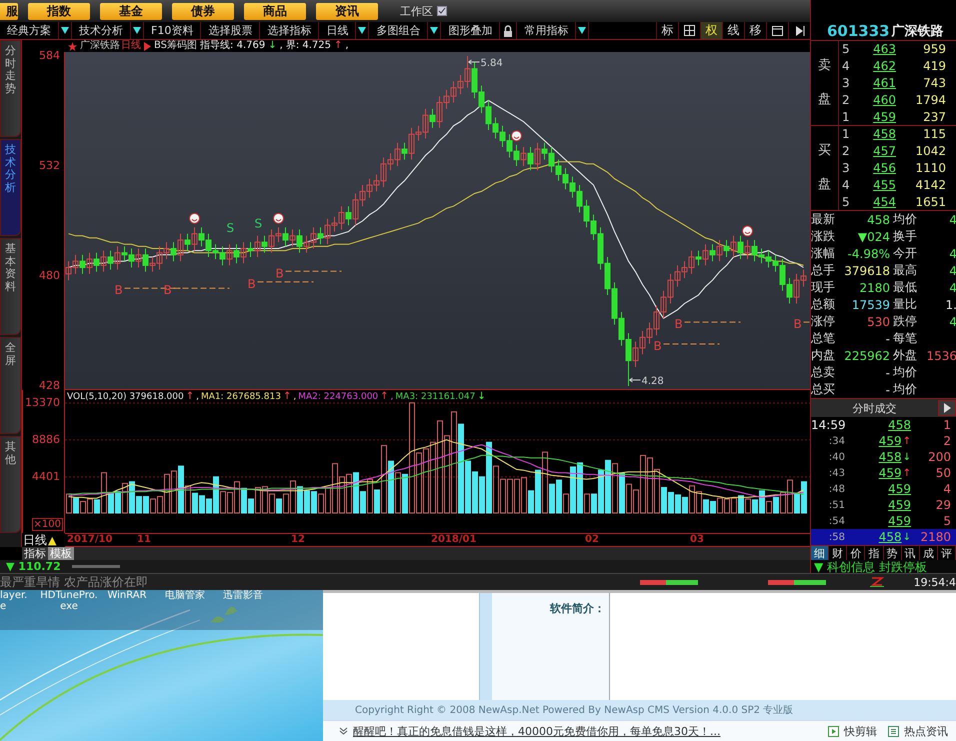 Image resolution: width=956 pixels, height=741 pixels. I want to click on info-tab: 细, so click(820, 553).